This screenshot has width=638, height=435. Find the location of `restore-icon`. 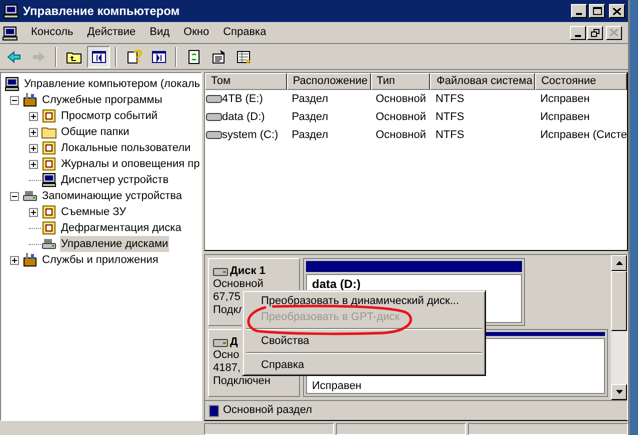

restore-icon is located at coordinates (595, 32).